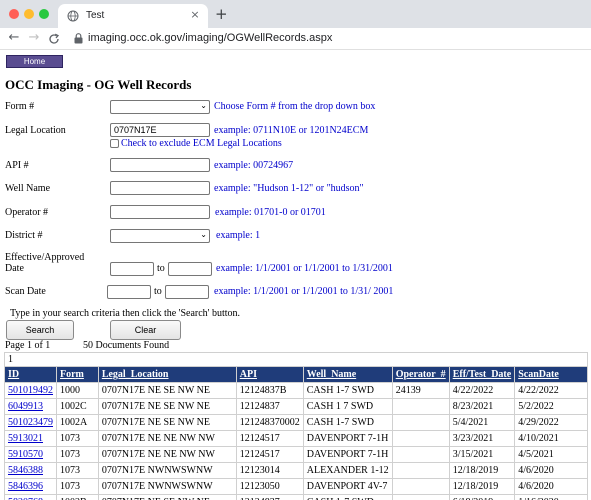 This screenshot has height=500, width=591. Describe the element at coordinates (77, 406) in the screenshot. I see `cell-form: 1002C` at that location.